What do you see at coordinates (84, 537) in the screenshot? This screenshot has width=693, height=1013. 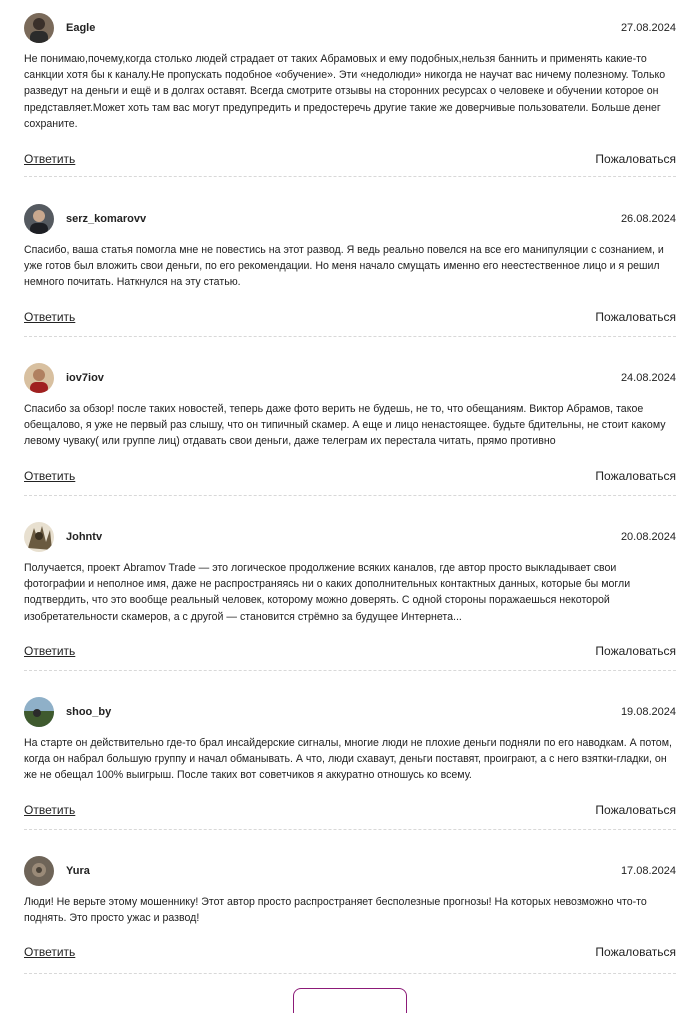 I see `comment-author: Johntv` at bounding box center [84, 537].